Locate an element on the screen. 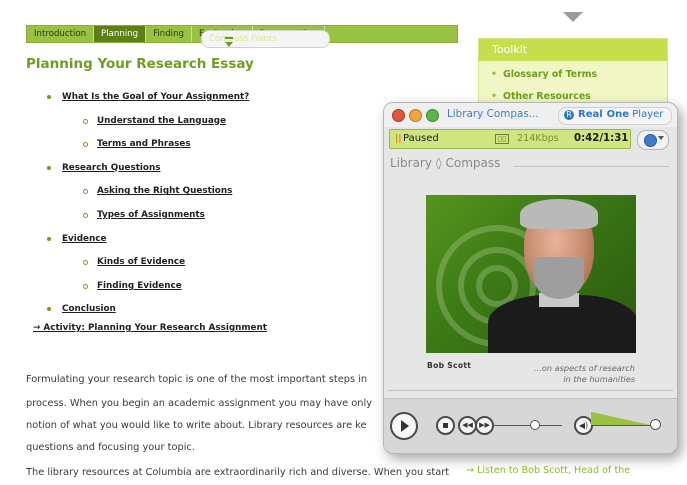 This screenshot has width=687, height=485. toc-item-evidence: Evidence is located at coordinates (147, 239).